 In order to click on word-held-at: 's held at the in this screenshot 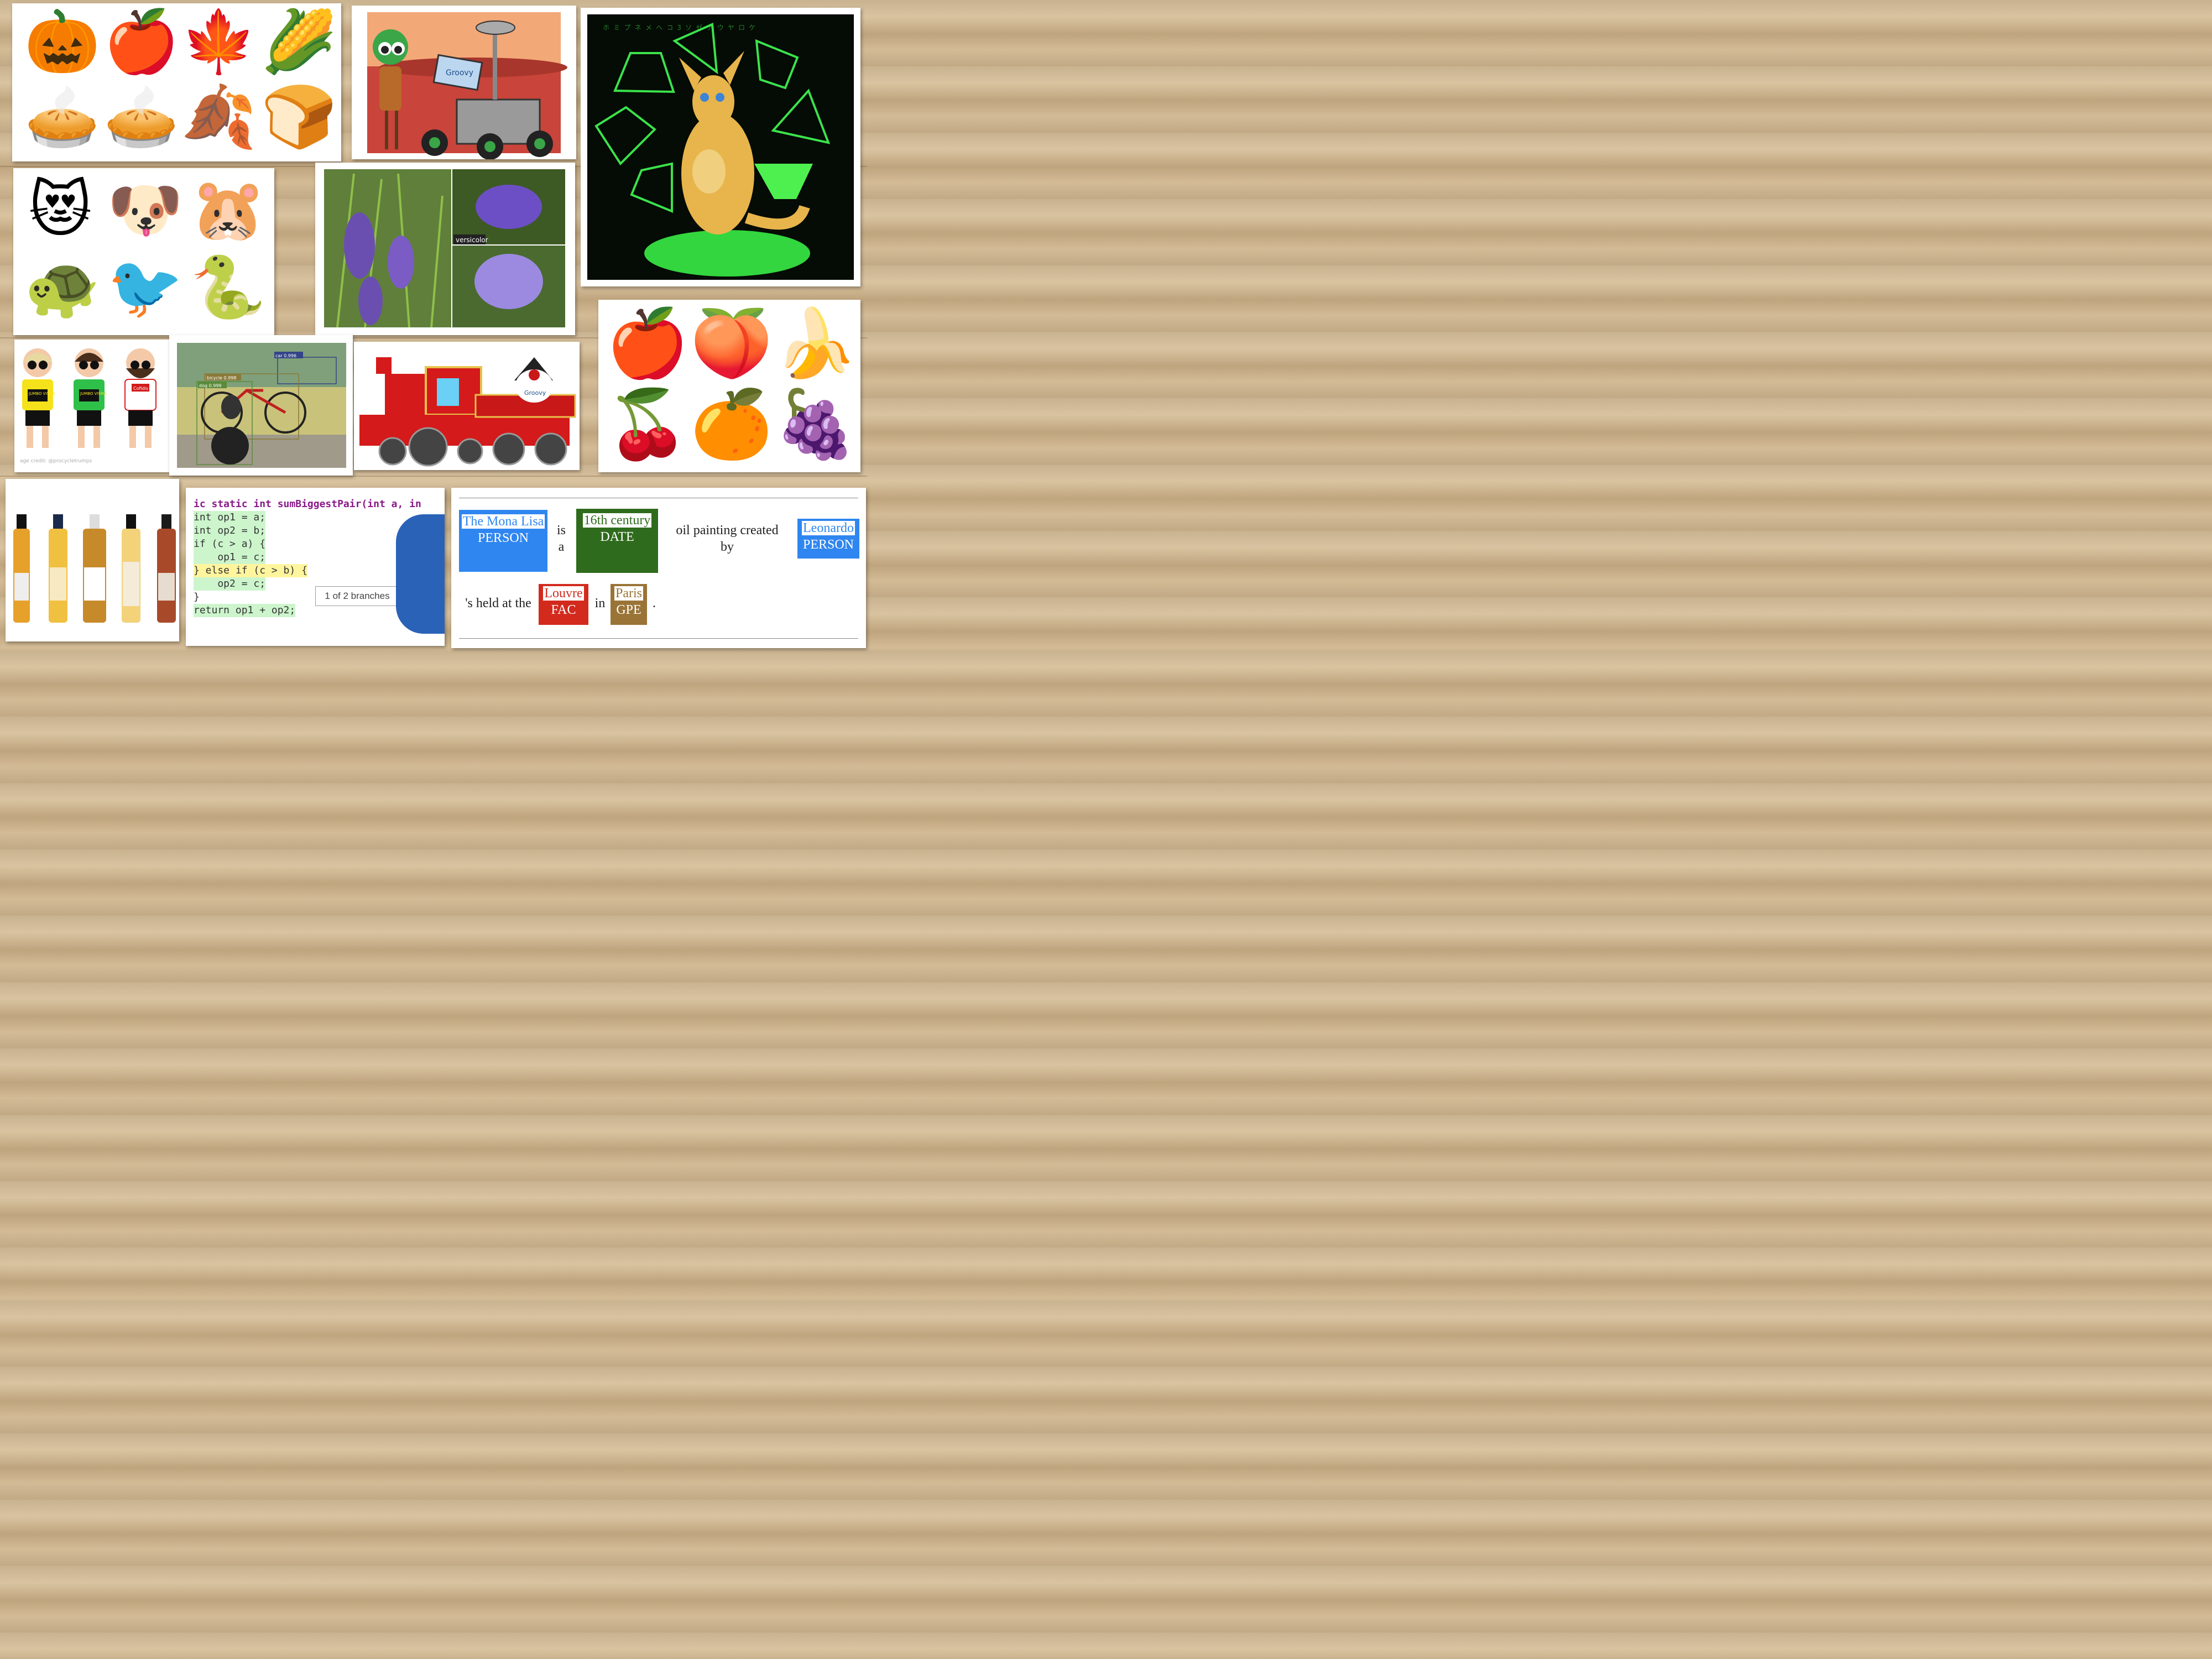, I will do `click(498, 604)`.